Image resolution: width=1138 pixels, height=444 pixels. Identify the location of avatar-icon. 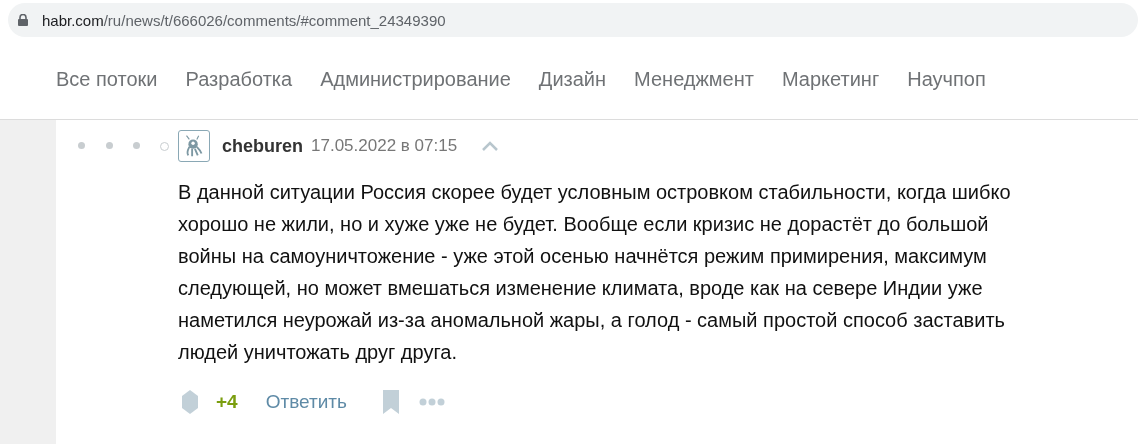
(194, 146).